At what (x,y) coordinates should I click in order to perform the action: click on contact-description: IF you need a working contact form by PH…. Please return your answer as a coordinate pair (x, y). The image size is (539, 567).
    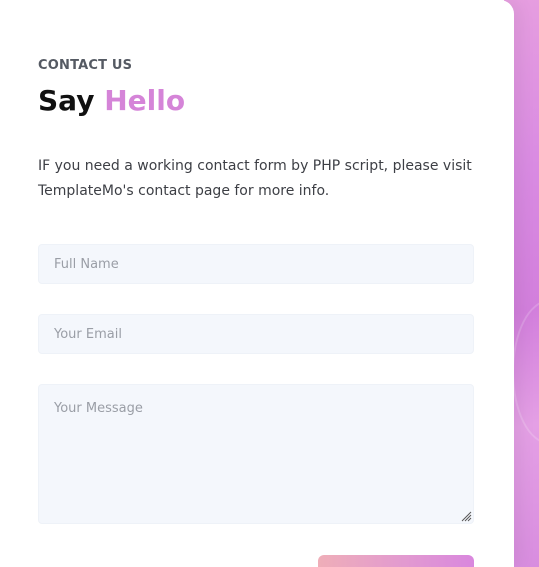
    Looking at the image, I should click on (255, 178).